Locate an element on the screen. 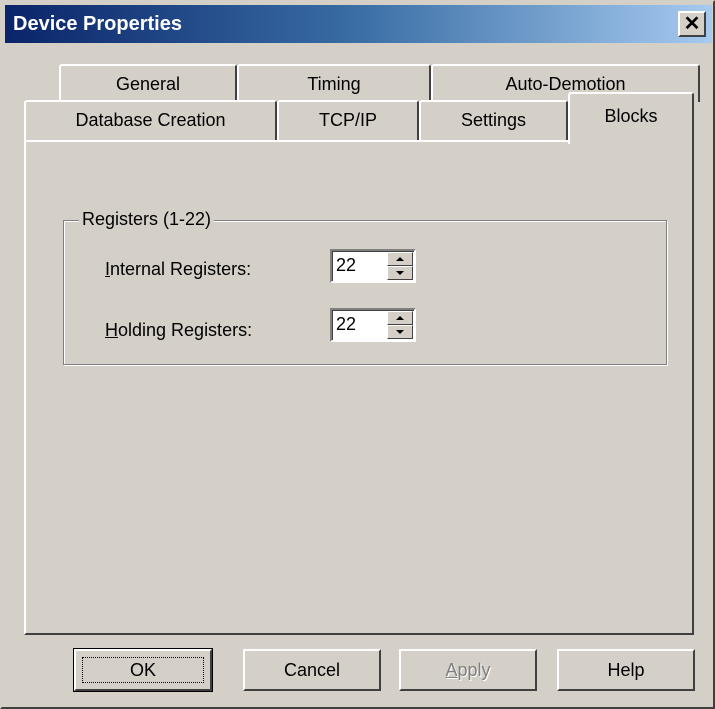 The height and width of the screenshot is (709, 715). internal-registers-spin-buttons is located at coordinates (400, 266).